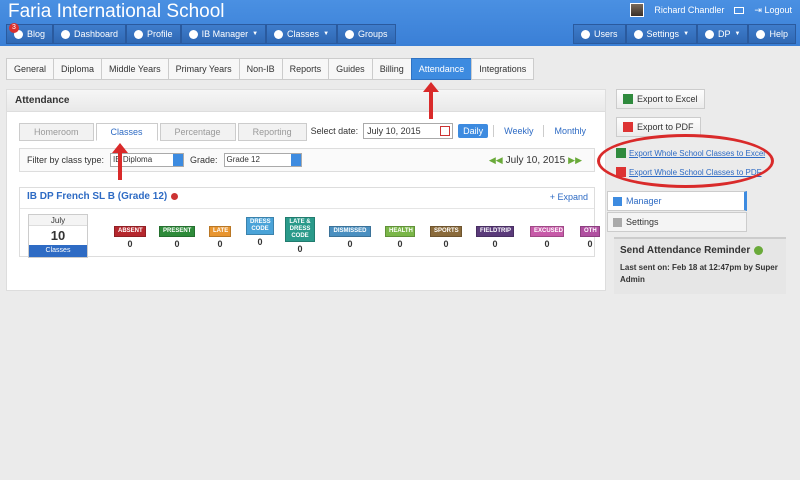 The image size is (800, 480). Describe the element at coordinates (97, 196) in the screenshot. I see `class-title-text: IB DP French SL B (Grade 12)` at that location.